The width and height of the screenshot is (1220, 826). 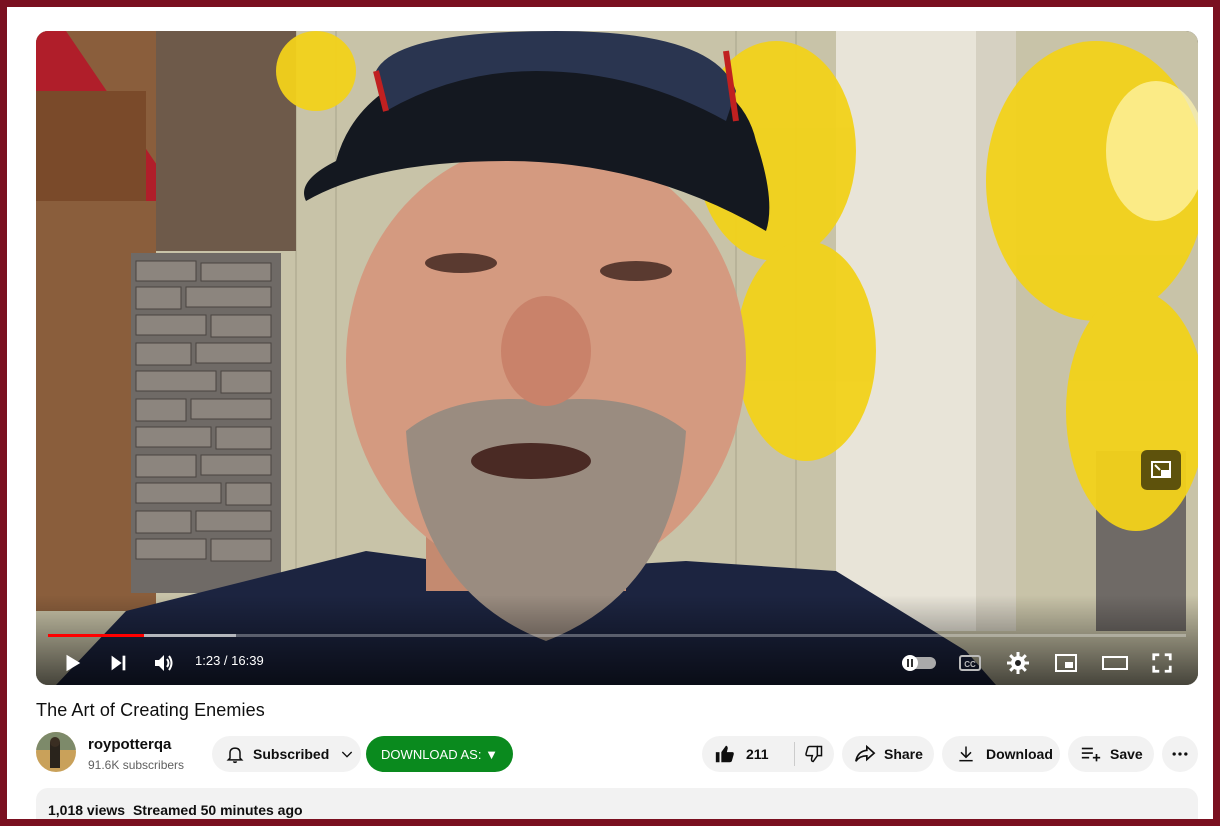 I want to click on autoplay-toggle-icon, so click(x=919, y=663).